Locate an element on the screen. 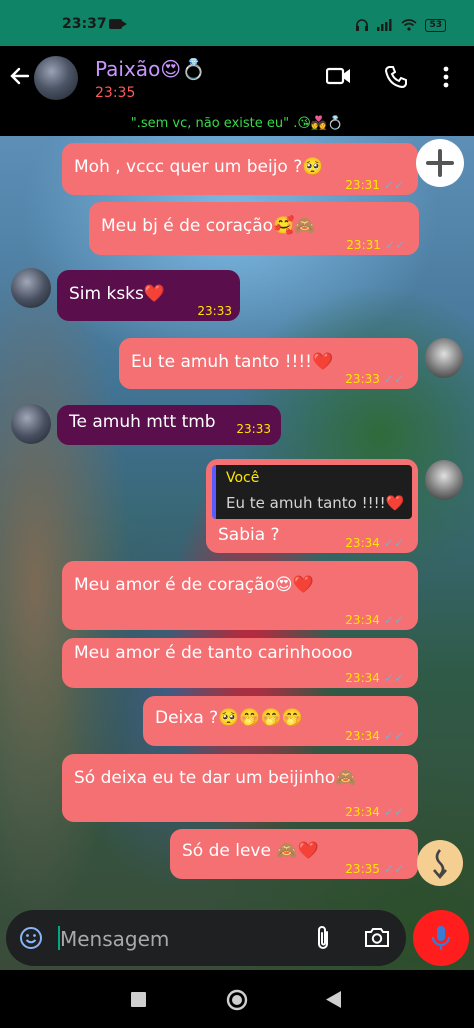  message-text: Sim ksks❤️ is located at coordinates (117, 294).